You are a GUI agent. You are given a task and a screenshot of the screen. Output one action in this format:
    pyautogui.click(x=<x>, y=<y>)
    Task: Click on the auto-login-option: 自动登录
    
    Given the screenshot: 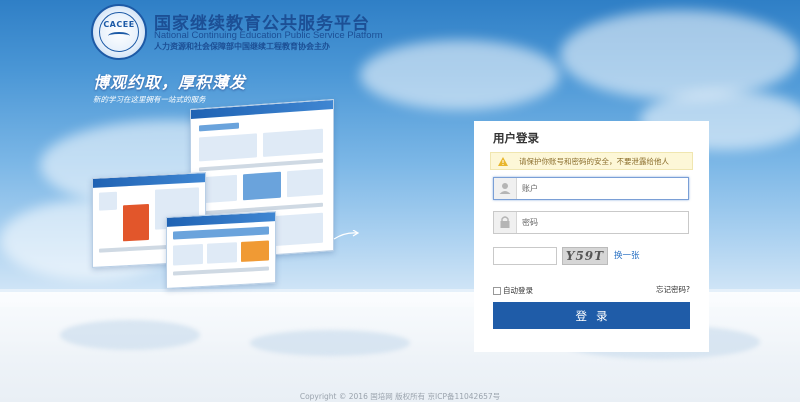 What is the action you would take?
    pyautogui.click(x=513, y=290)
    